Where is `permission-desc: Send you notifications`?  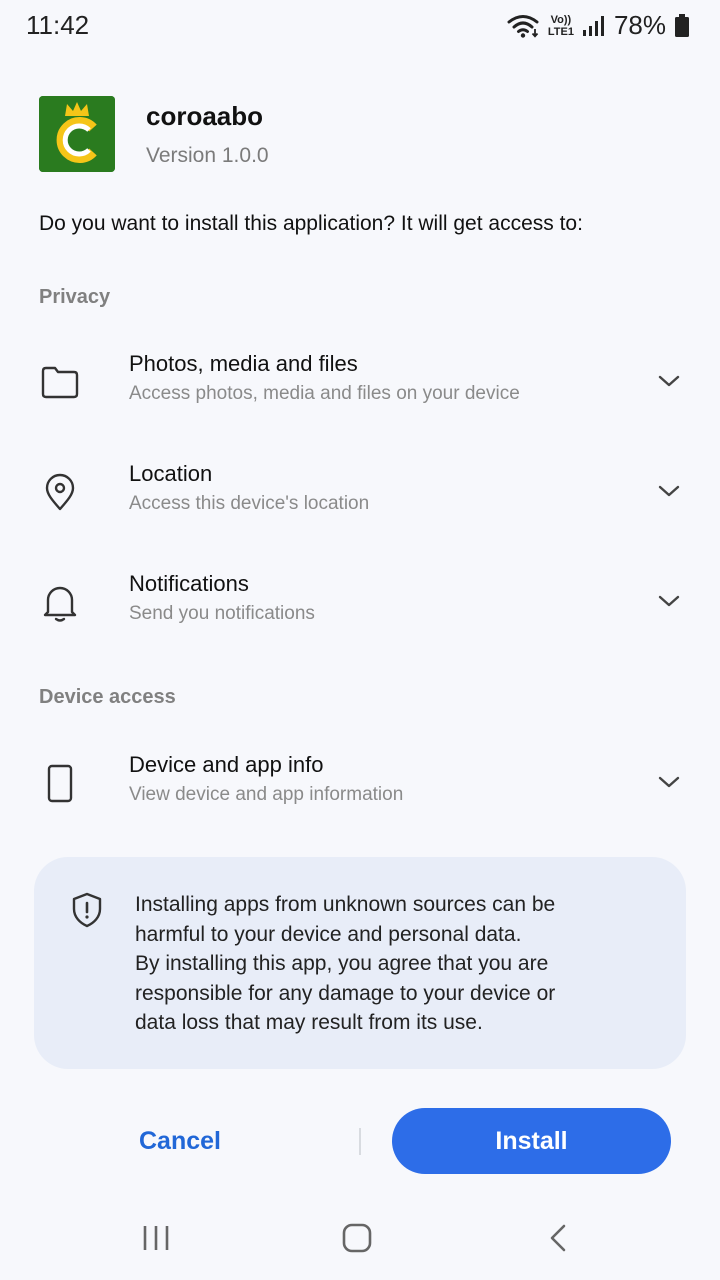 permission-desc: Send you notifications is located at coordinates (222, 613).